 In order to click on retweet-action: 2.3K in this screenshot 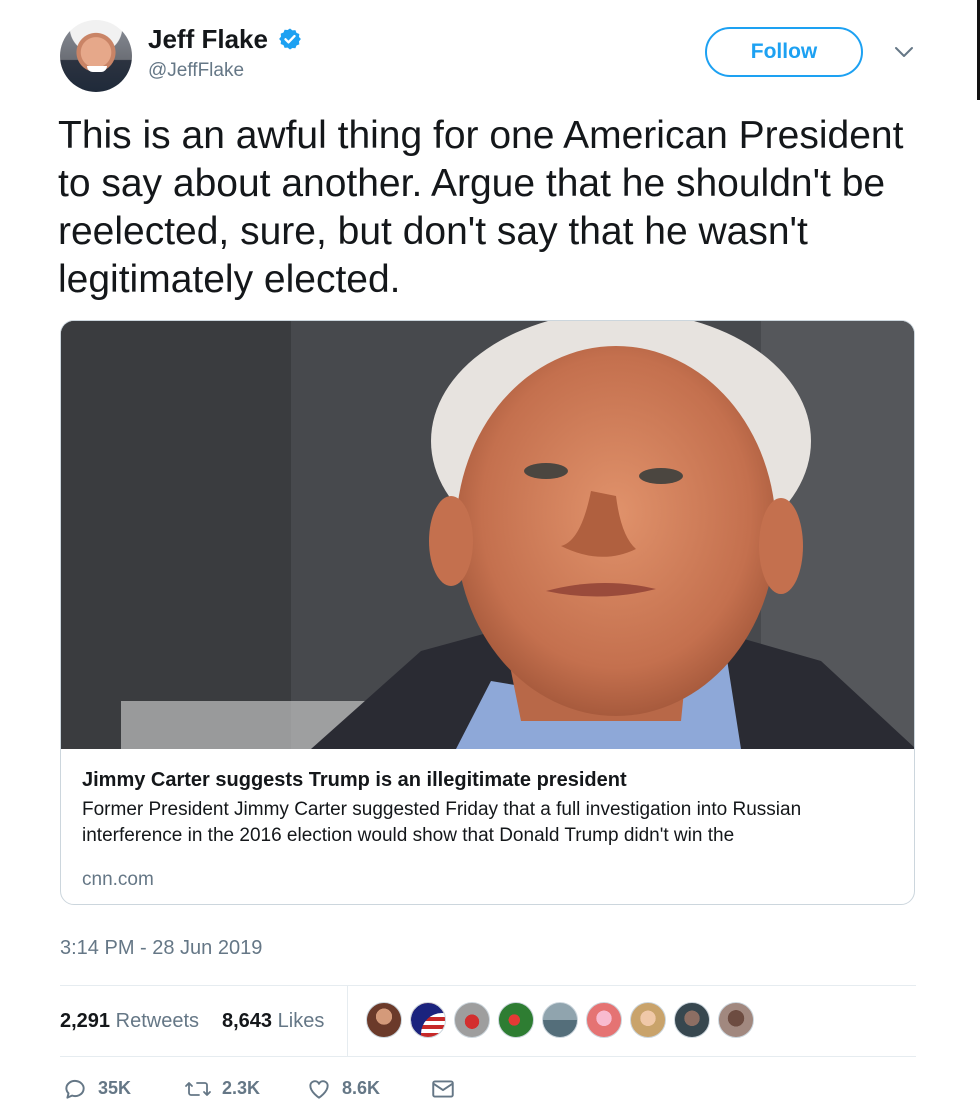, I will do `click(222, 1089)`.